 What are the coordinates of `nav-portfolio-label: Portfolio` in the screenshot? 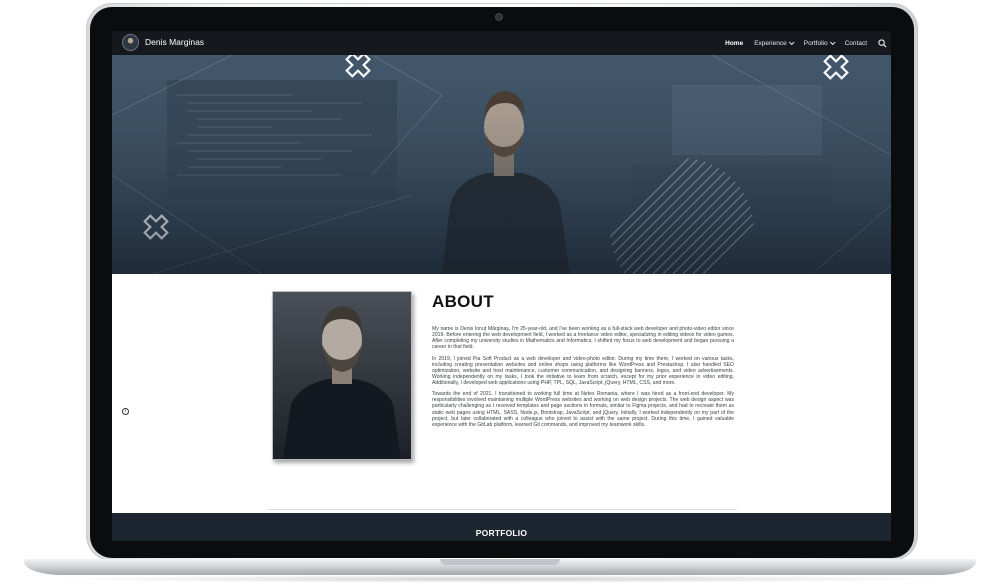 It's located at (815, 43).